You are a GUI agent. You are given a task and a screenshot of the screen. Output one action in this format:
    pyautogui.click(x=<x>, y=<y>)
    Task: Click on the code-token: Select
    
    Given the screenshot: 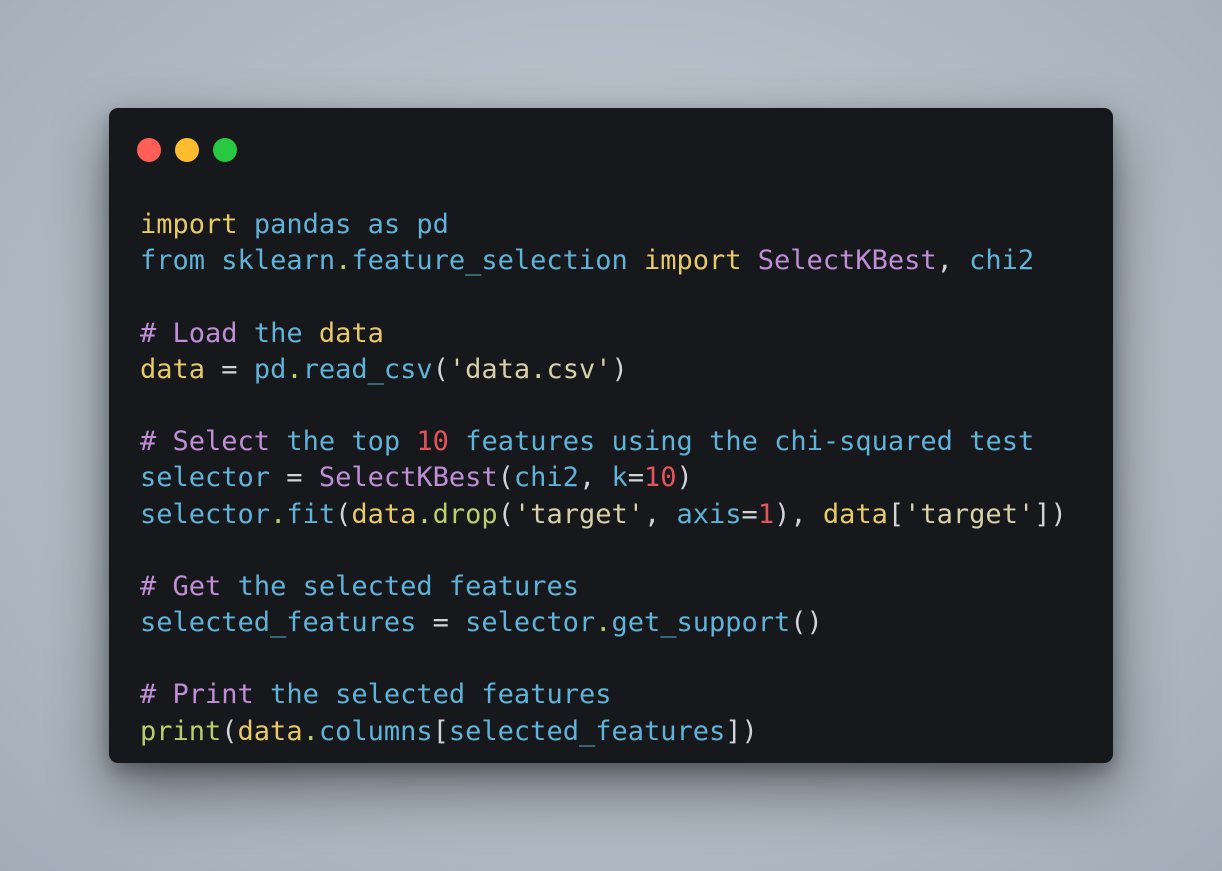 What is the action you would take?
    pyautogui.click(x=221, y=442)
    